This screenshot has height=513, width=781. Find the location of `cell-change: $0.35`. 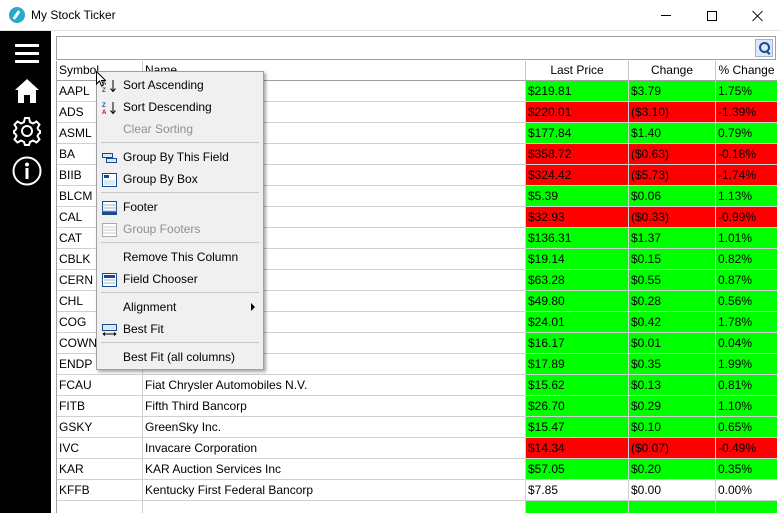

cell-change: $0.35 is located at coordinates (672, 364).